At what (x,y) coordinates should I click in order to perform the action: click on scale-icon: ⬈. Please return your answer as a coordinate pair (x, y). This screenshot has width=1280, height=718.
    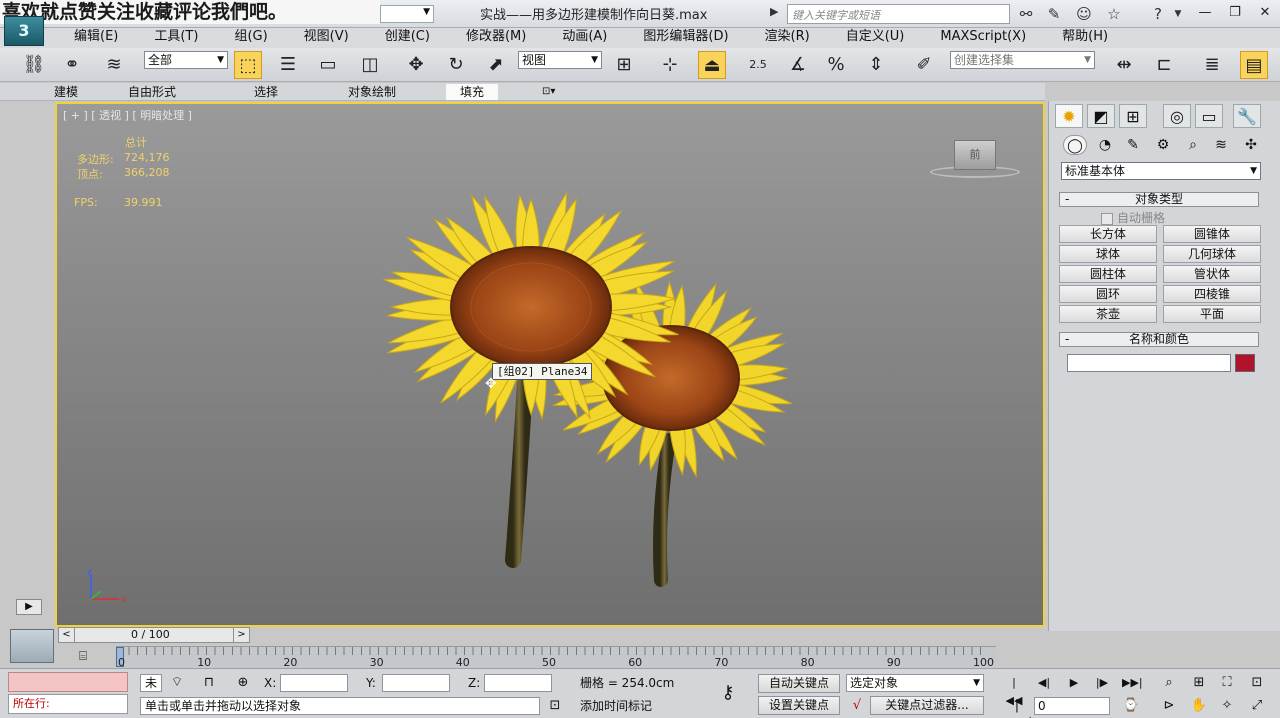
    Looking at the image, I should click on (496, 65).